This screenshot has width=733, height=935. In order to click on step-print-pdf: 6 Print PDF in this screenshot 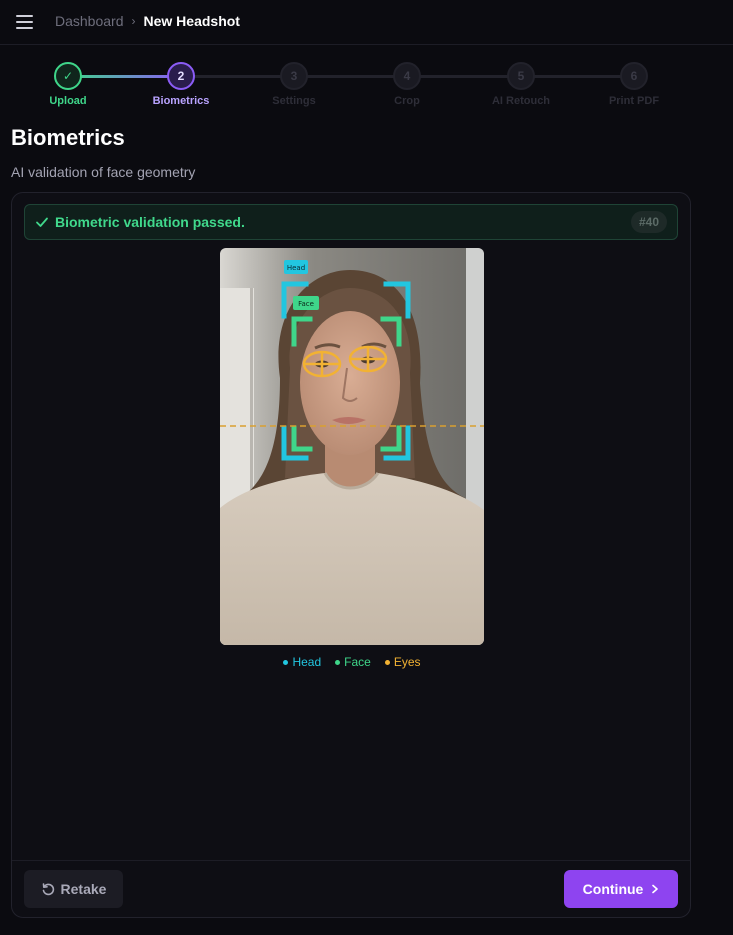, I will do `click(634, 84)`.